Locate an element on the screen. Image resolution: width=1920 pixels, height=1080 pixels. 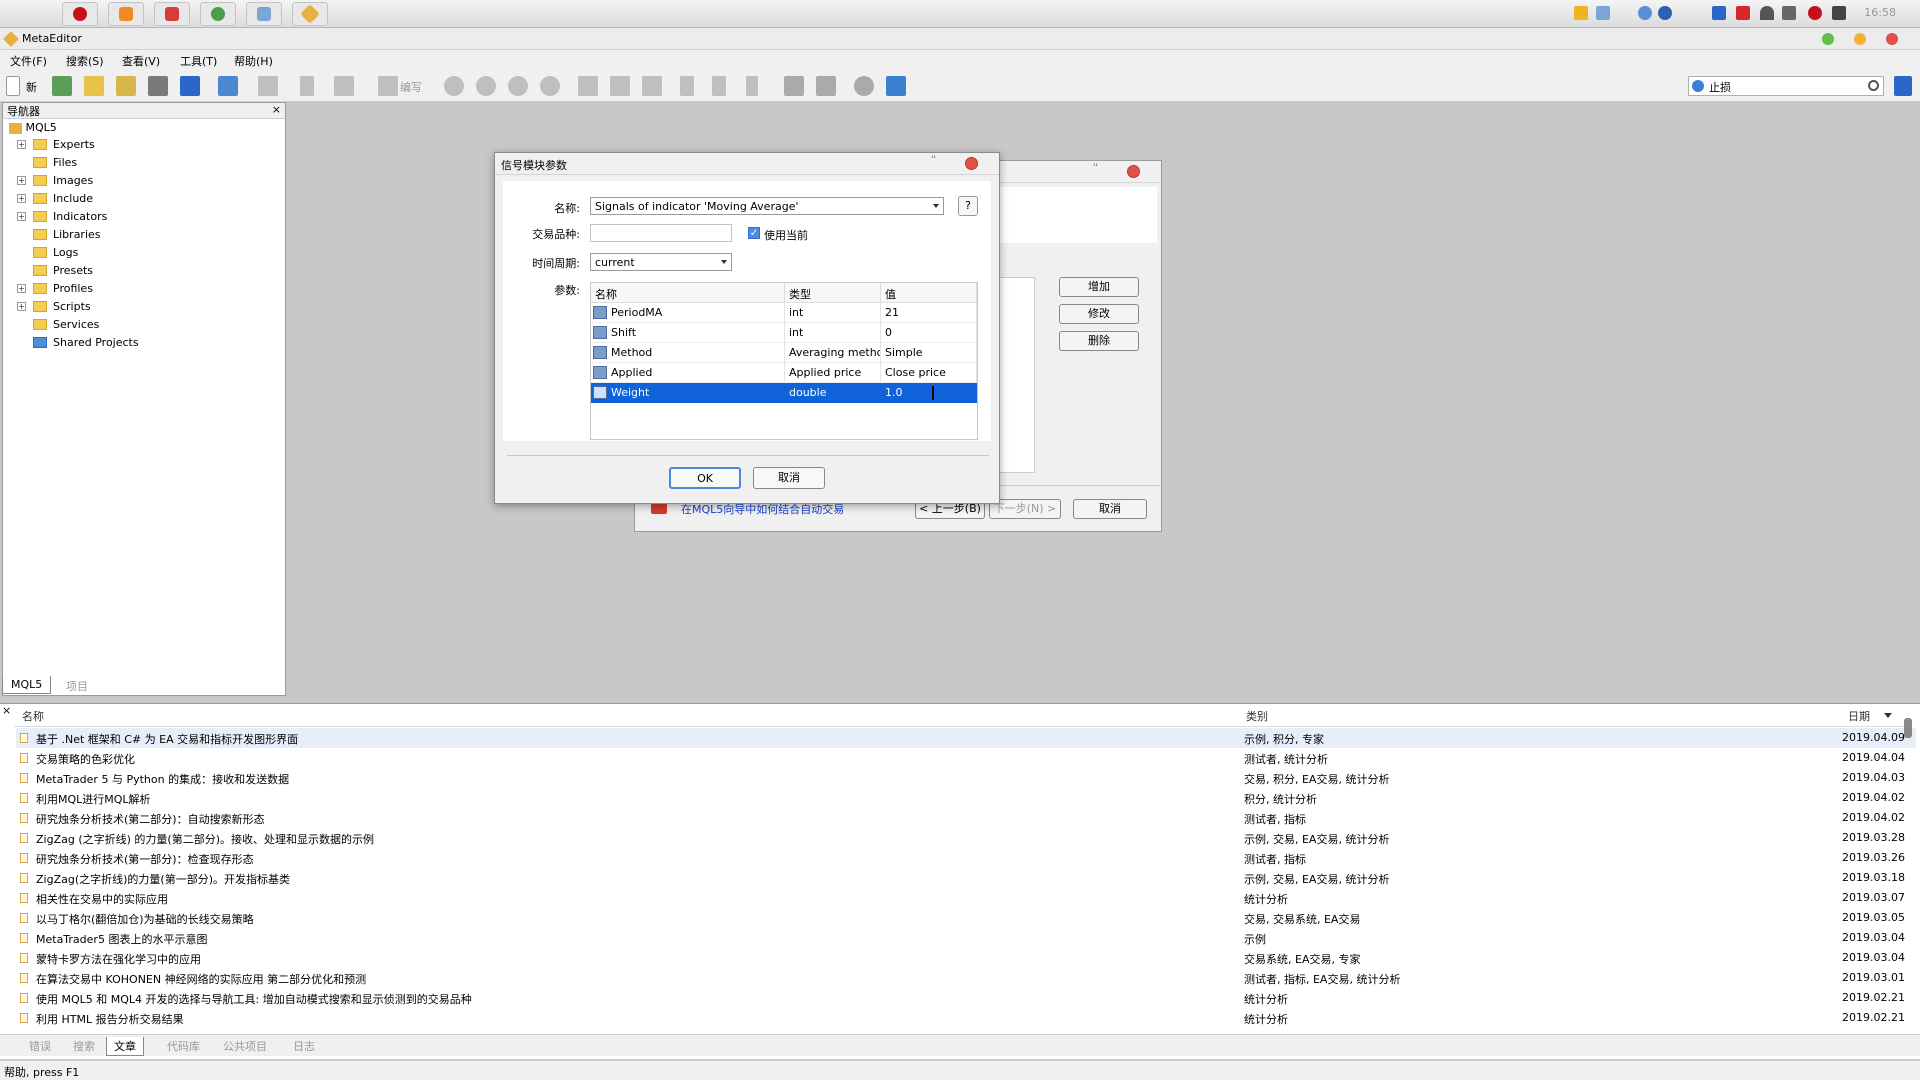
tester-icon is located at coordinates (864, 86).